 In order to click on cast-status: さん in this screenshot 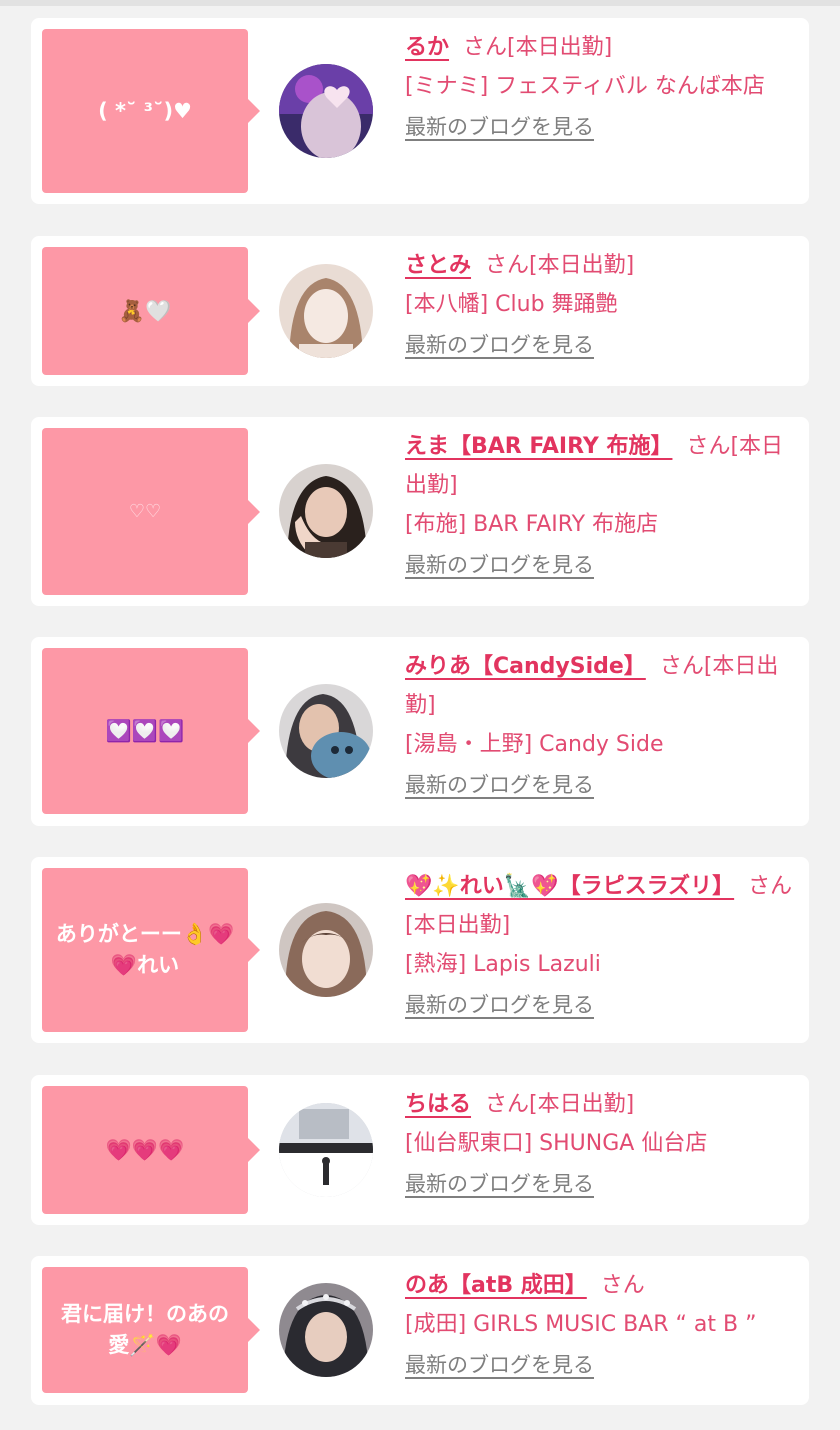, I will do `click(622, 1285)`.